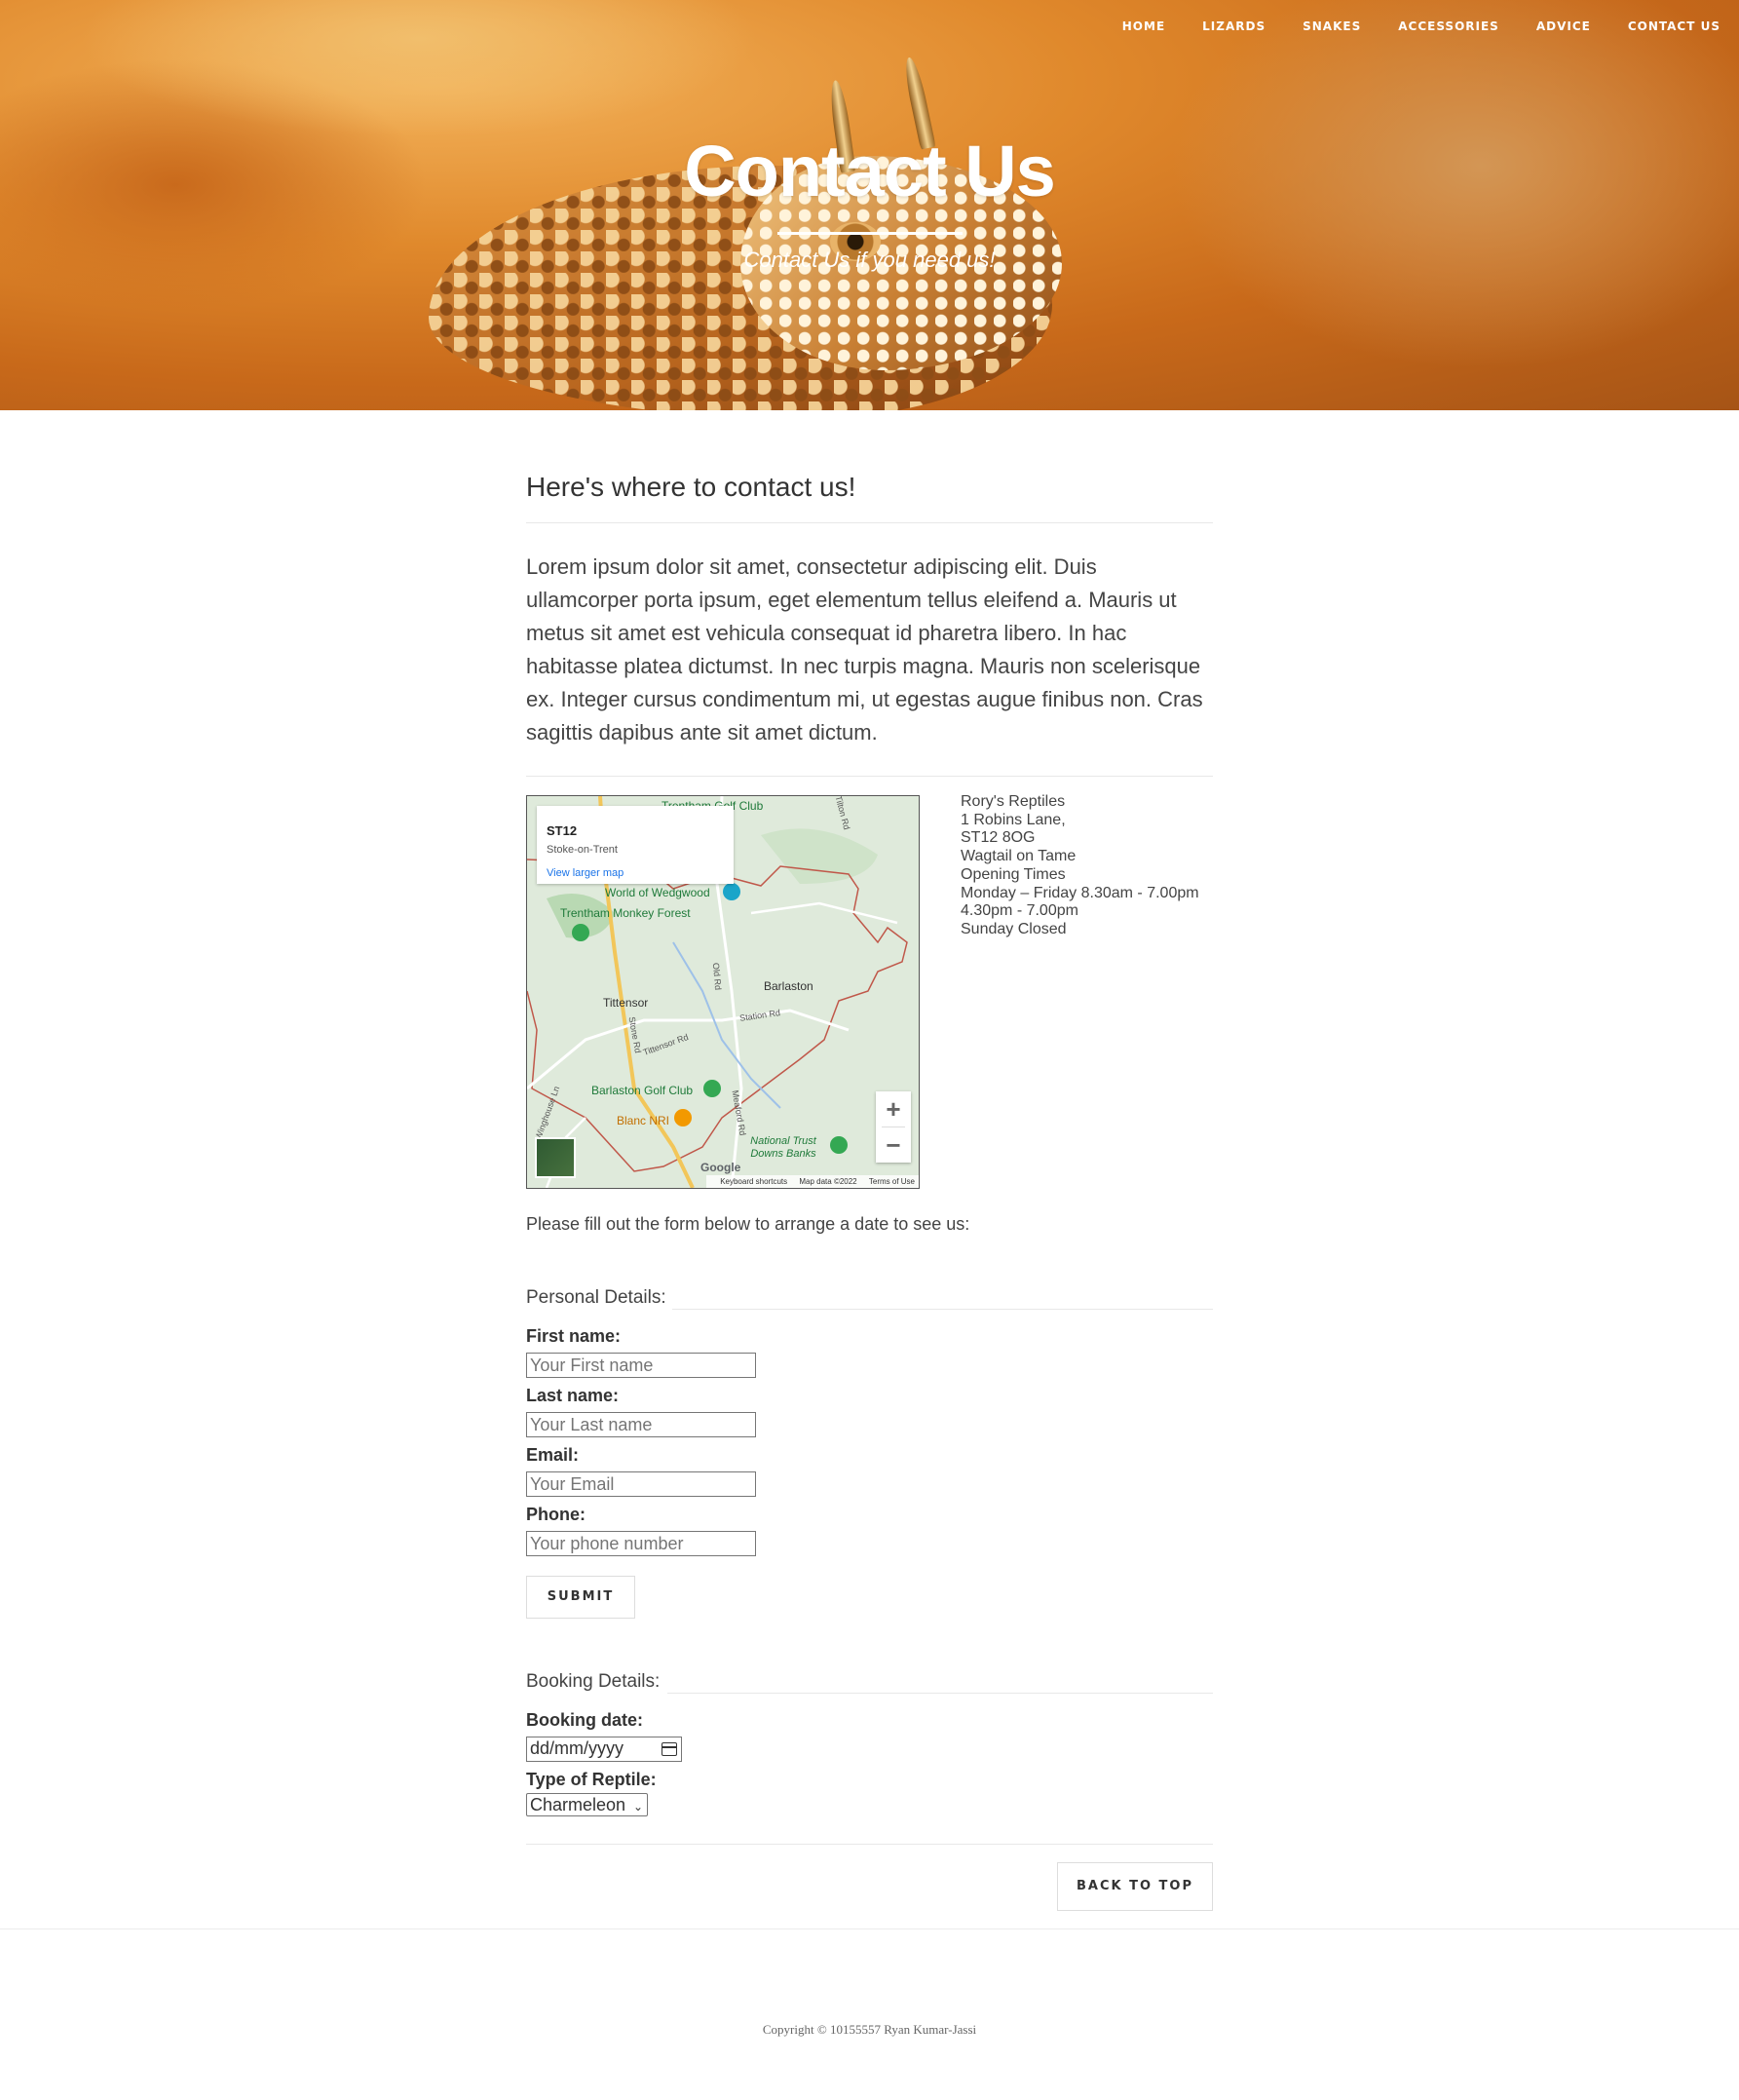 The height and width of the screenshot is (2100, 1739). Describe the element at coordinates (635, 845) in the screenshot. I see `map-info-card: ST12 Stoke-on-Trent View larger map` at that location.